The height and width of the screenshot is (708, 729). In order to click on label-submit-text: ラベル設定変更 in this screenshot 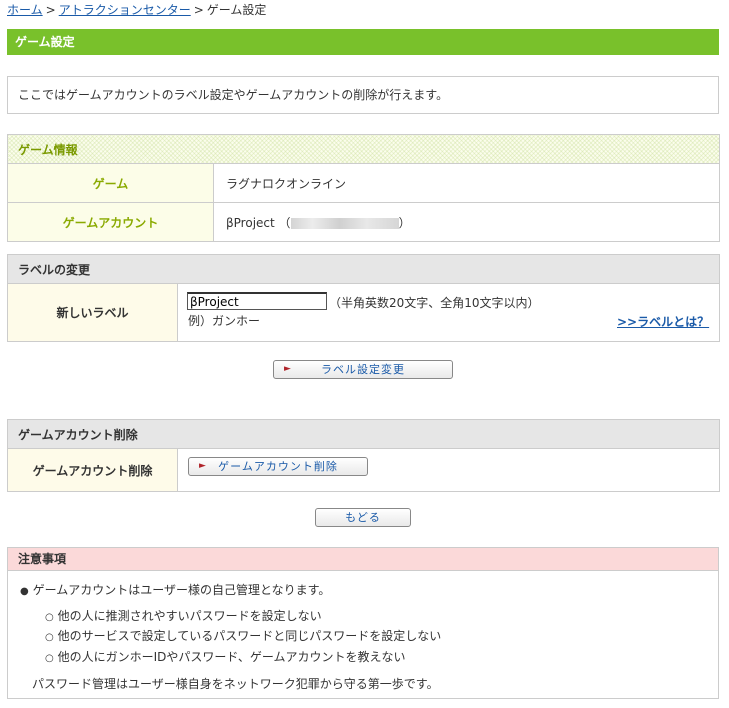, I will do `click(363, 369)`.